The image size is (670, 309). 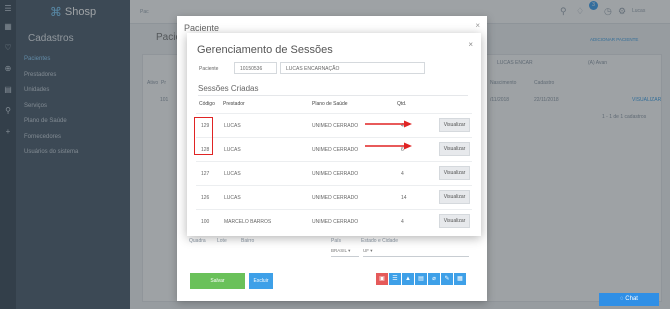 What do you see at coordinates (205, 222) in the screenshot?
I see `session-code: 100` at bounding box center [205, 222].